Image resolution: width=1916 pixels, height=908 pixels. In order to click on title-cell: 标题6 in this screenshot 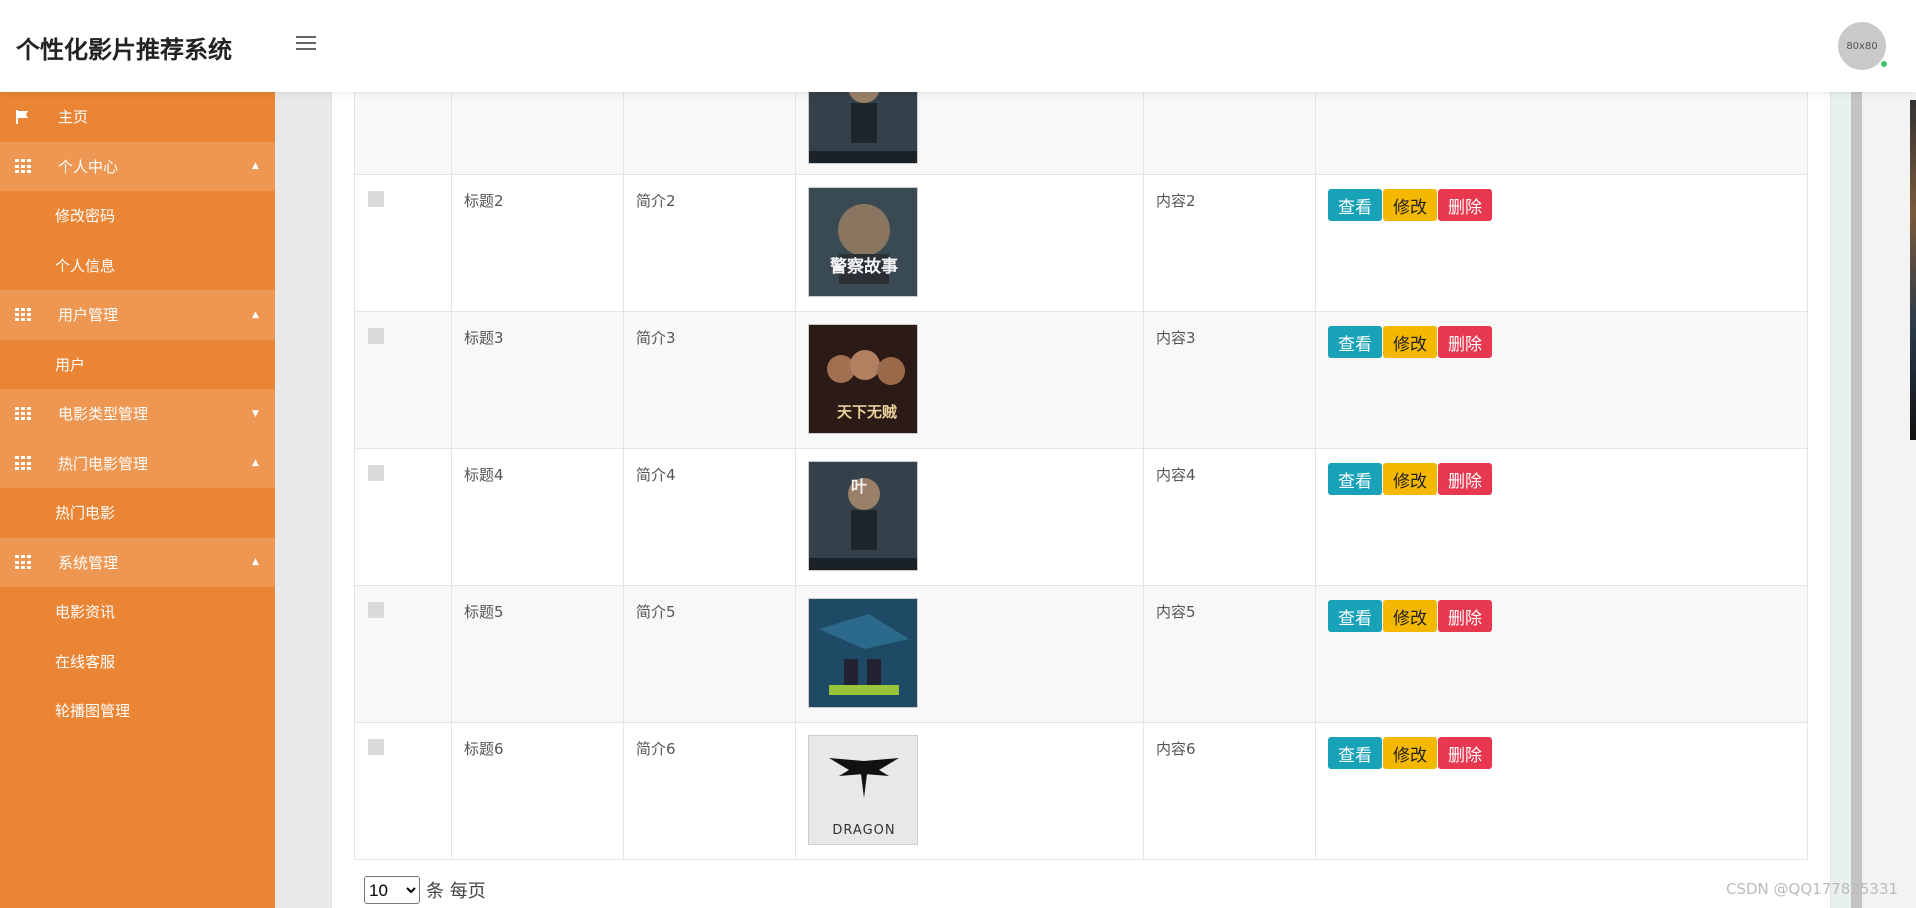, I will do `click(538, 791)`.